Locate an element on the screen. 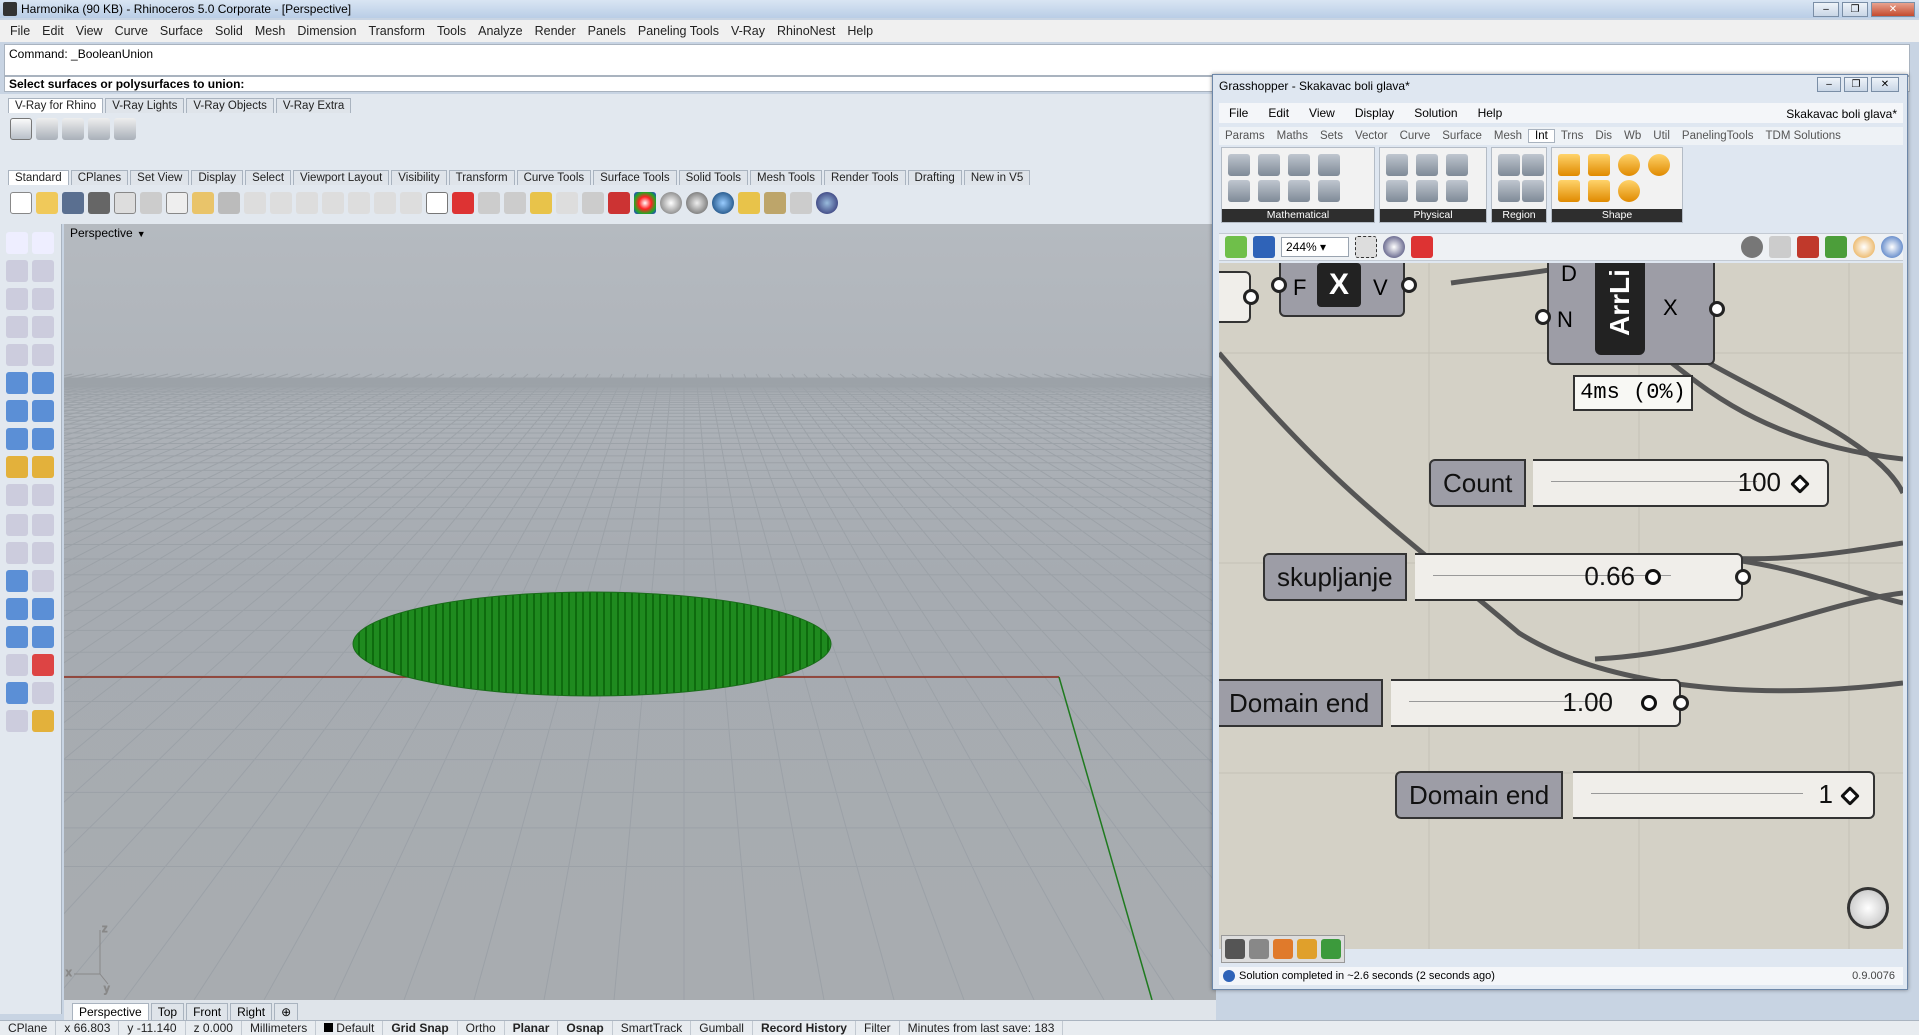  tab-new-in-v5: New in V5 is located at coordinates (997, 177).